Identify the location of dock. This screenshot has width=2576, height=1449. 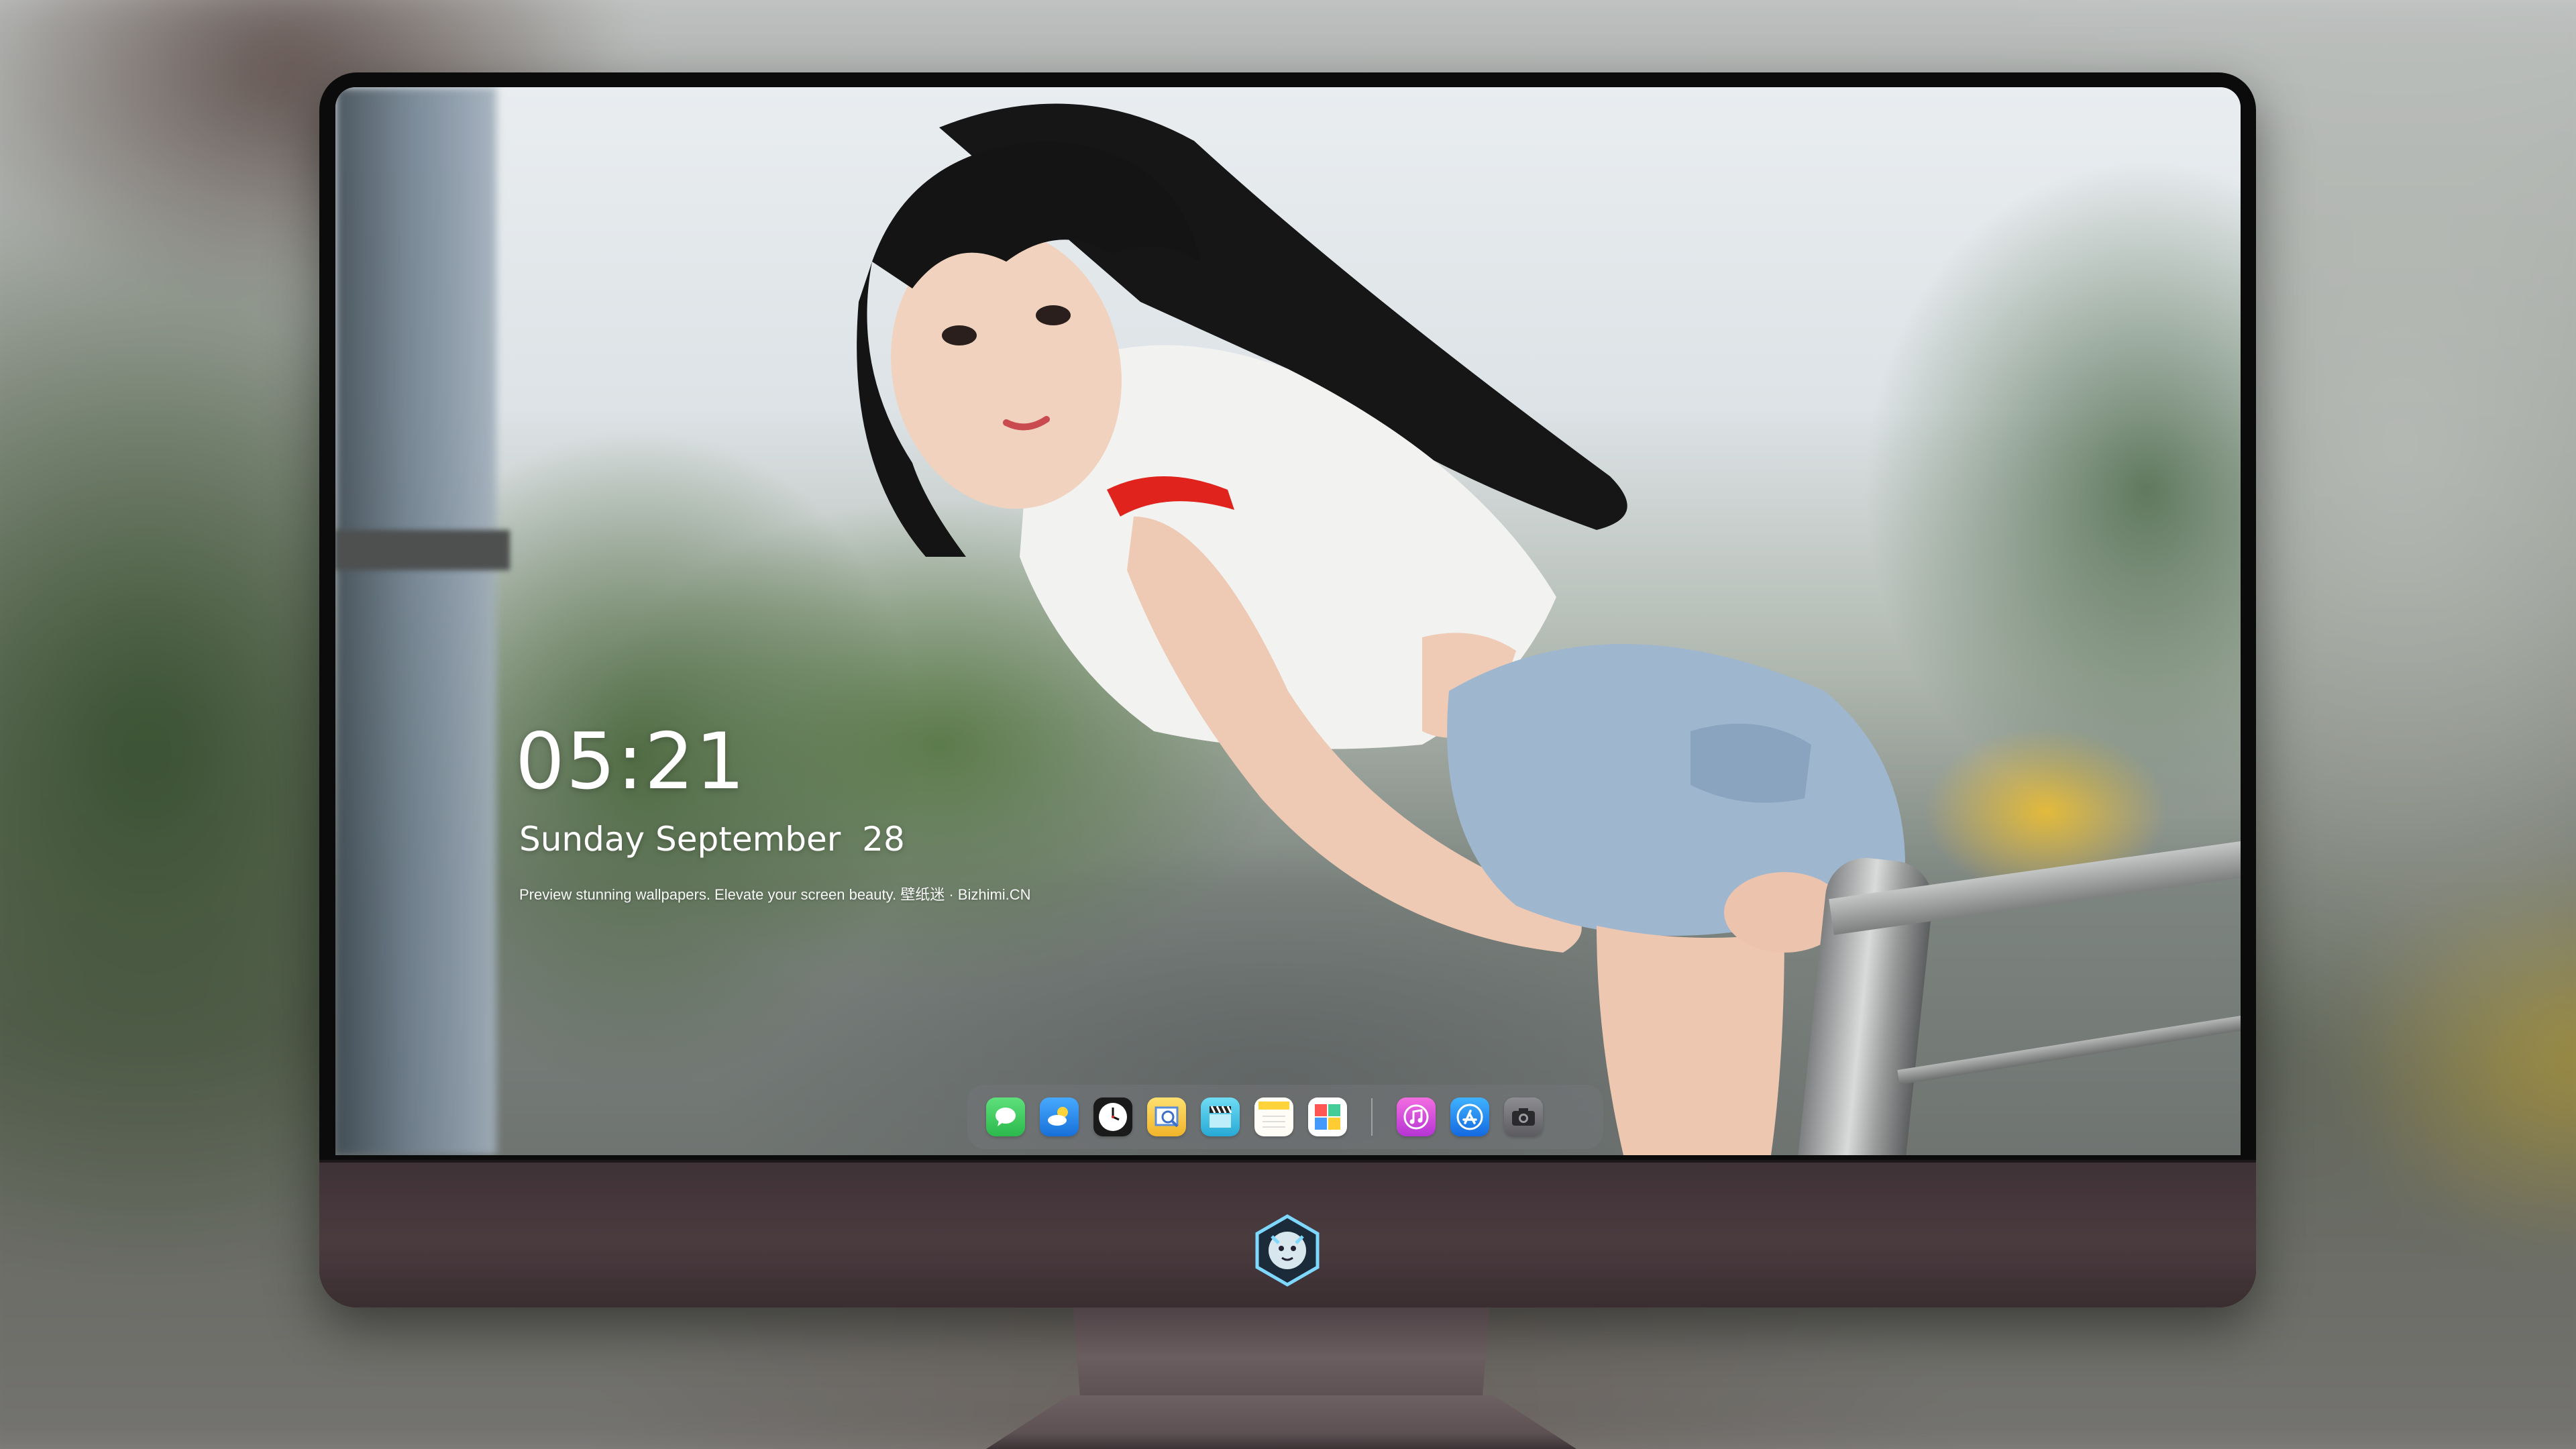
(1285, 1117).